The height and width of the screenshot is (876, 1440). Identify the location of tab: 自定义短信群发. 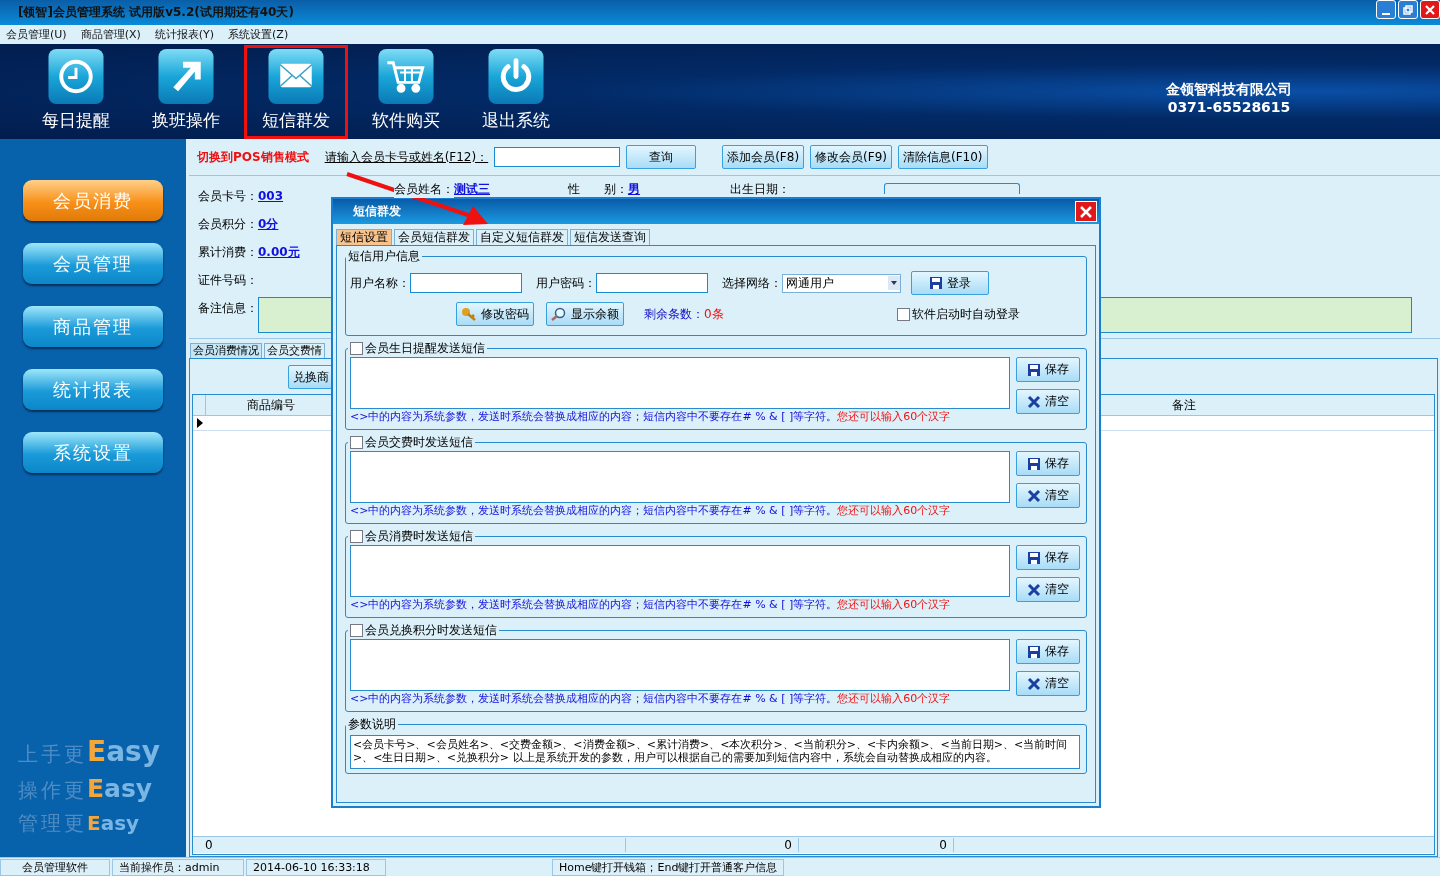
(522, 237).